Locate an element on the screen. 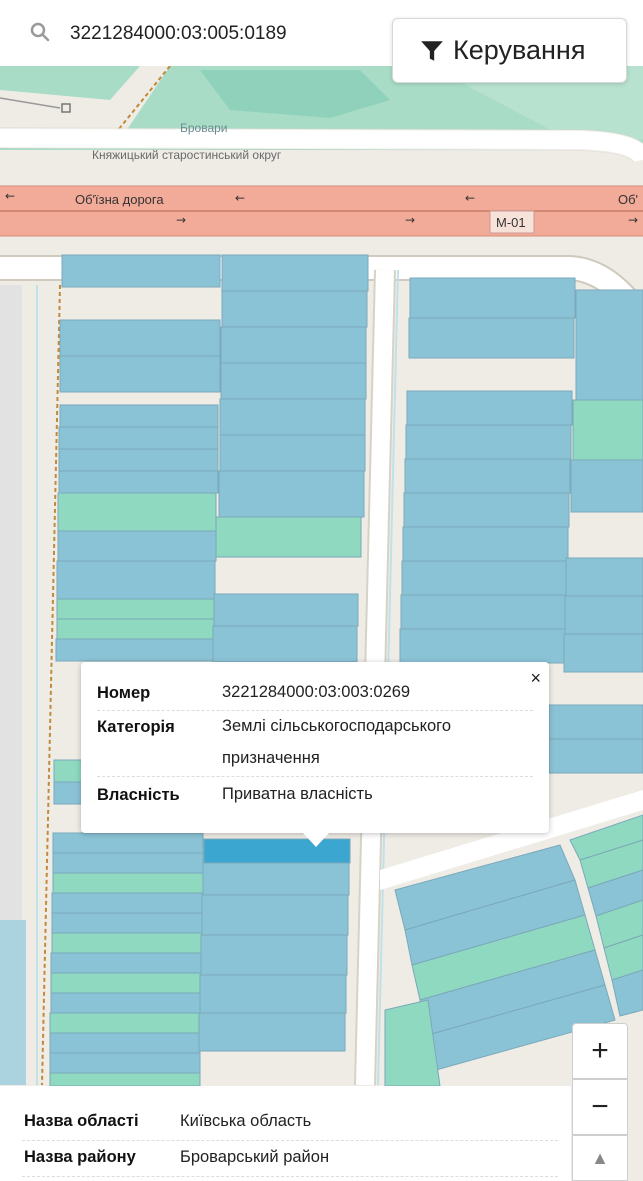 The image size is (643, 1181). popup-row-ownership: Власність Приватна власність is located at coordinates (315, 797).